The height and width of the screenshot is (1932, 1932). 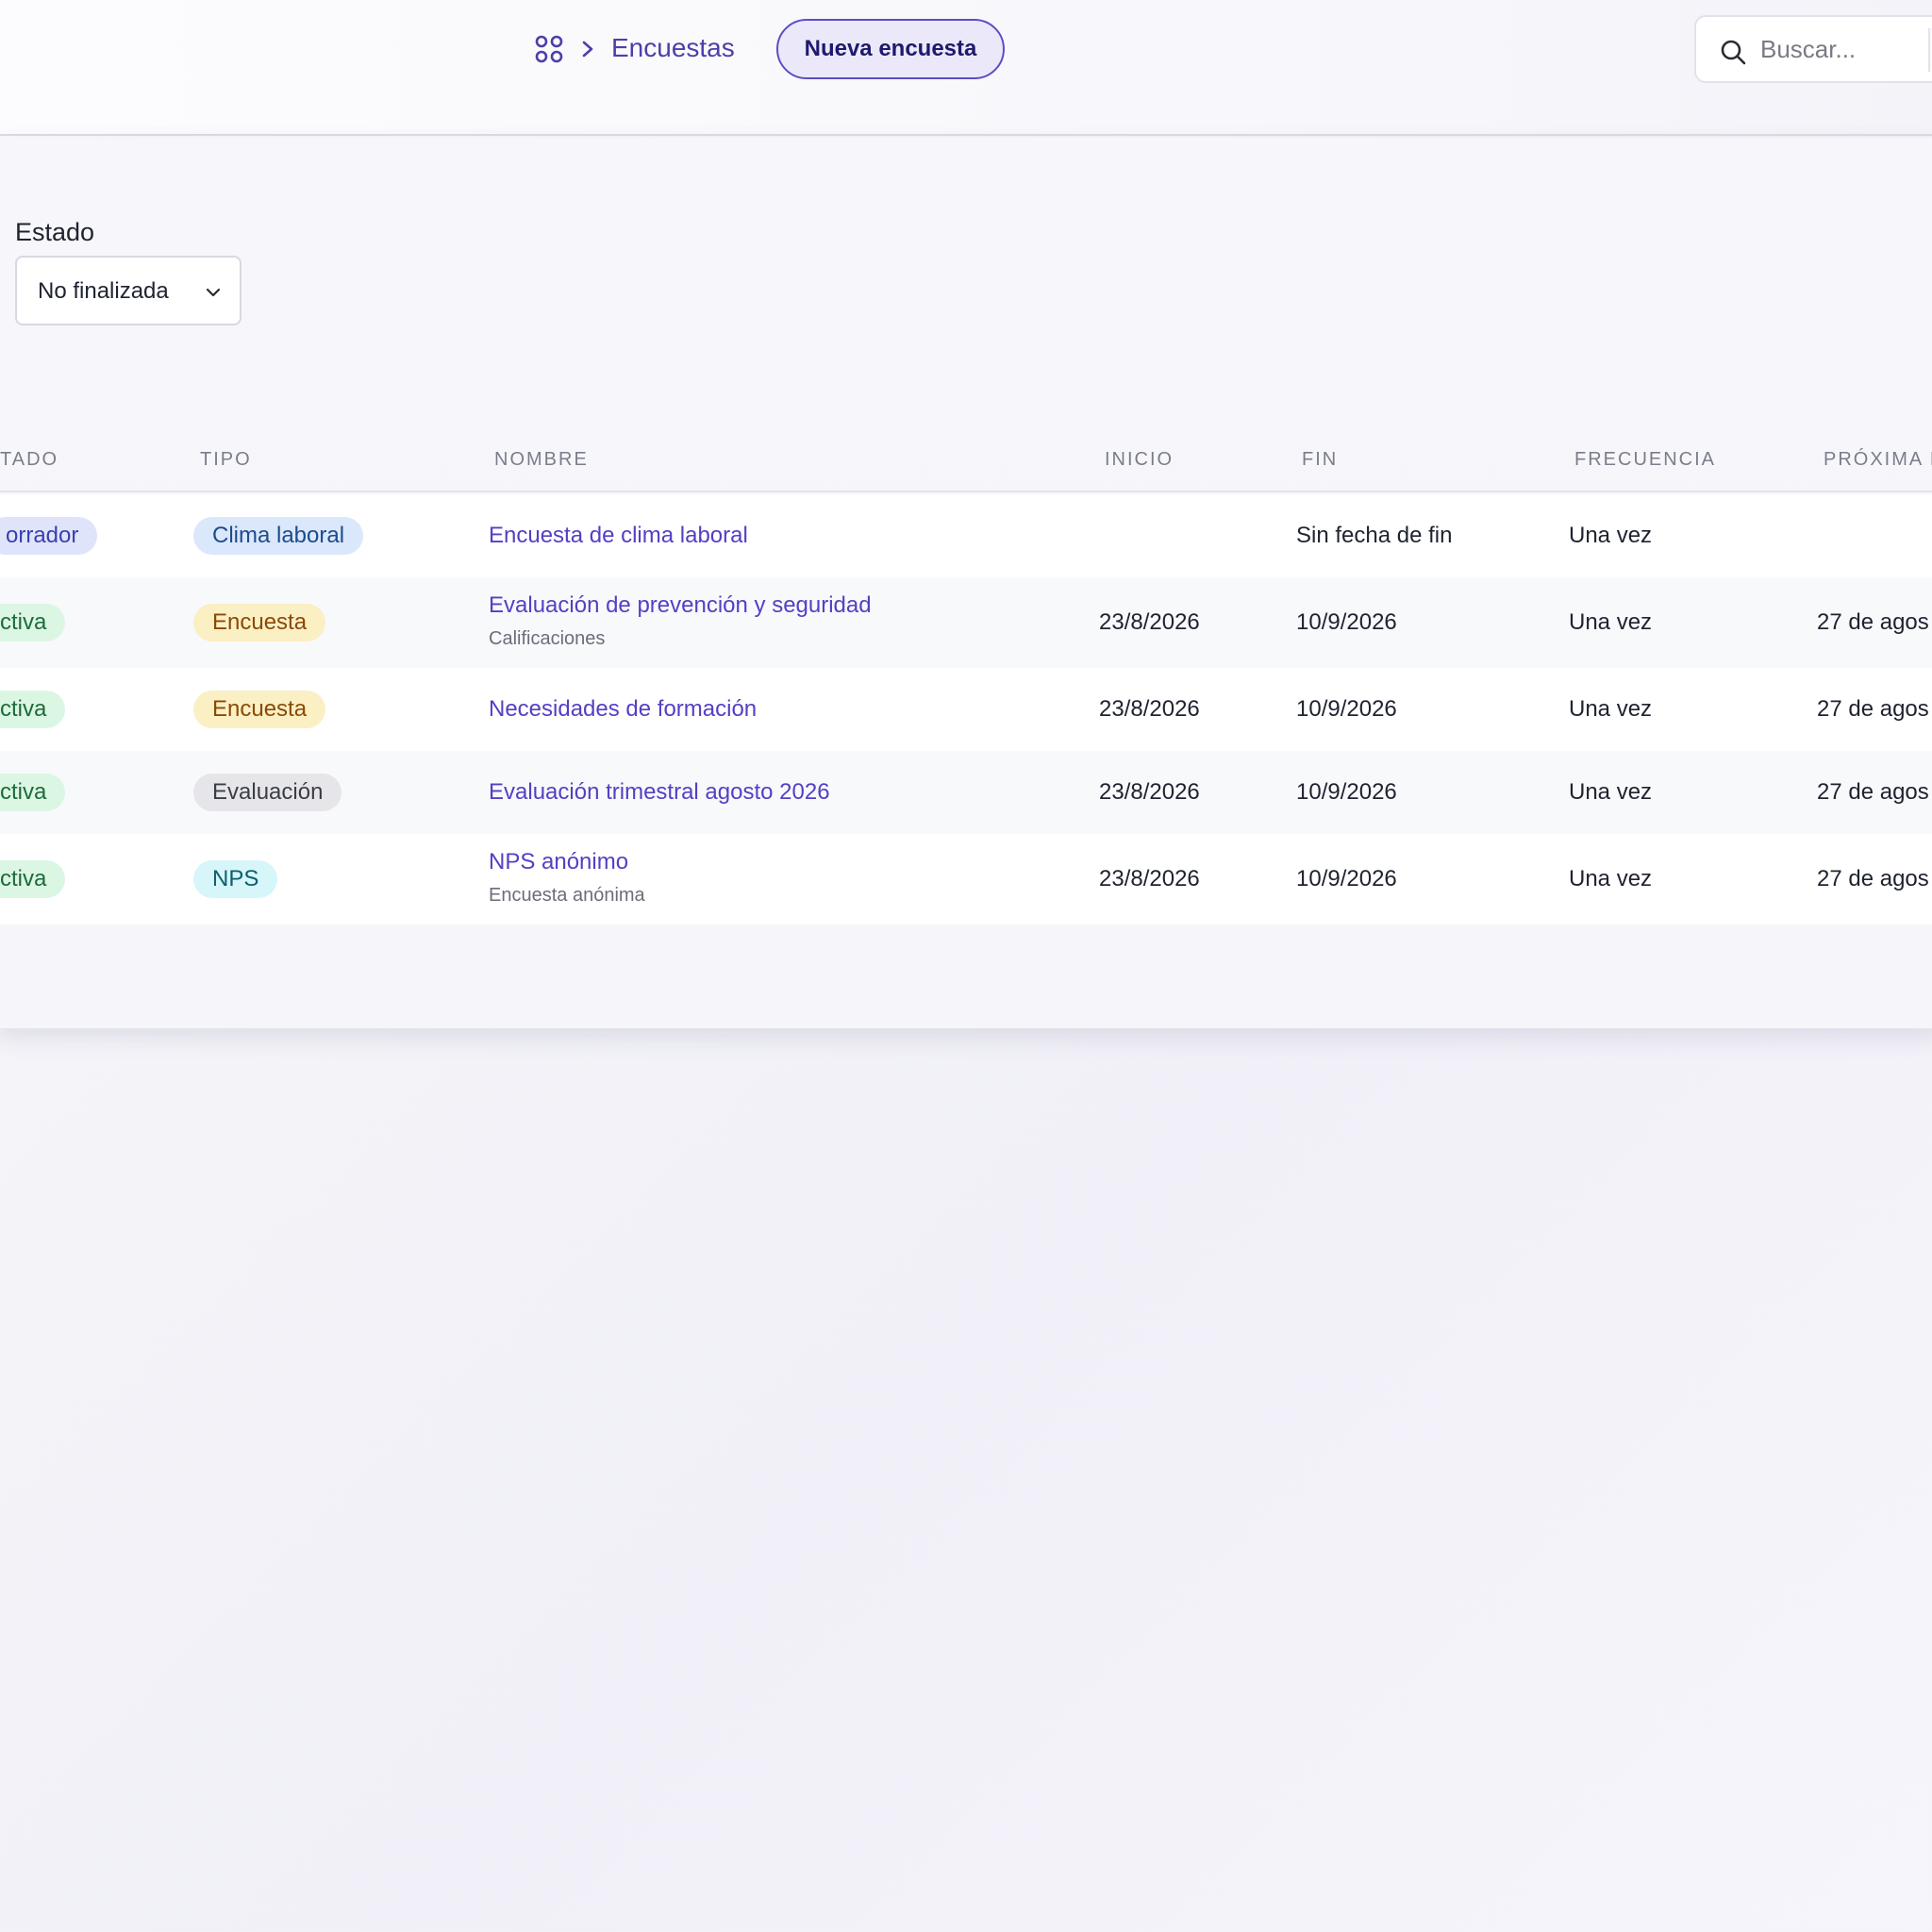 I want to click on apps-grid-icon, so click(x=549, y=49).